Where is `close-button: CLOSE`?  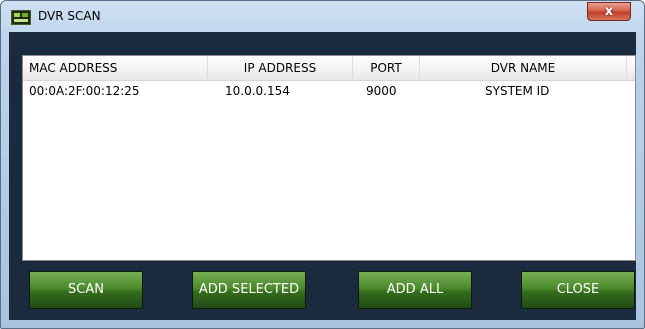 close-button: CLOSE is located at coordinates (578, 290).